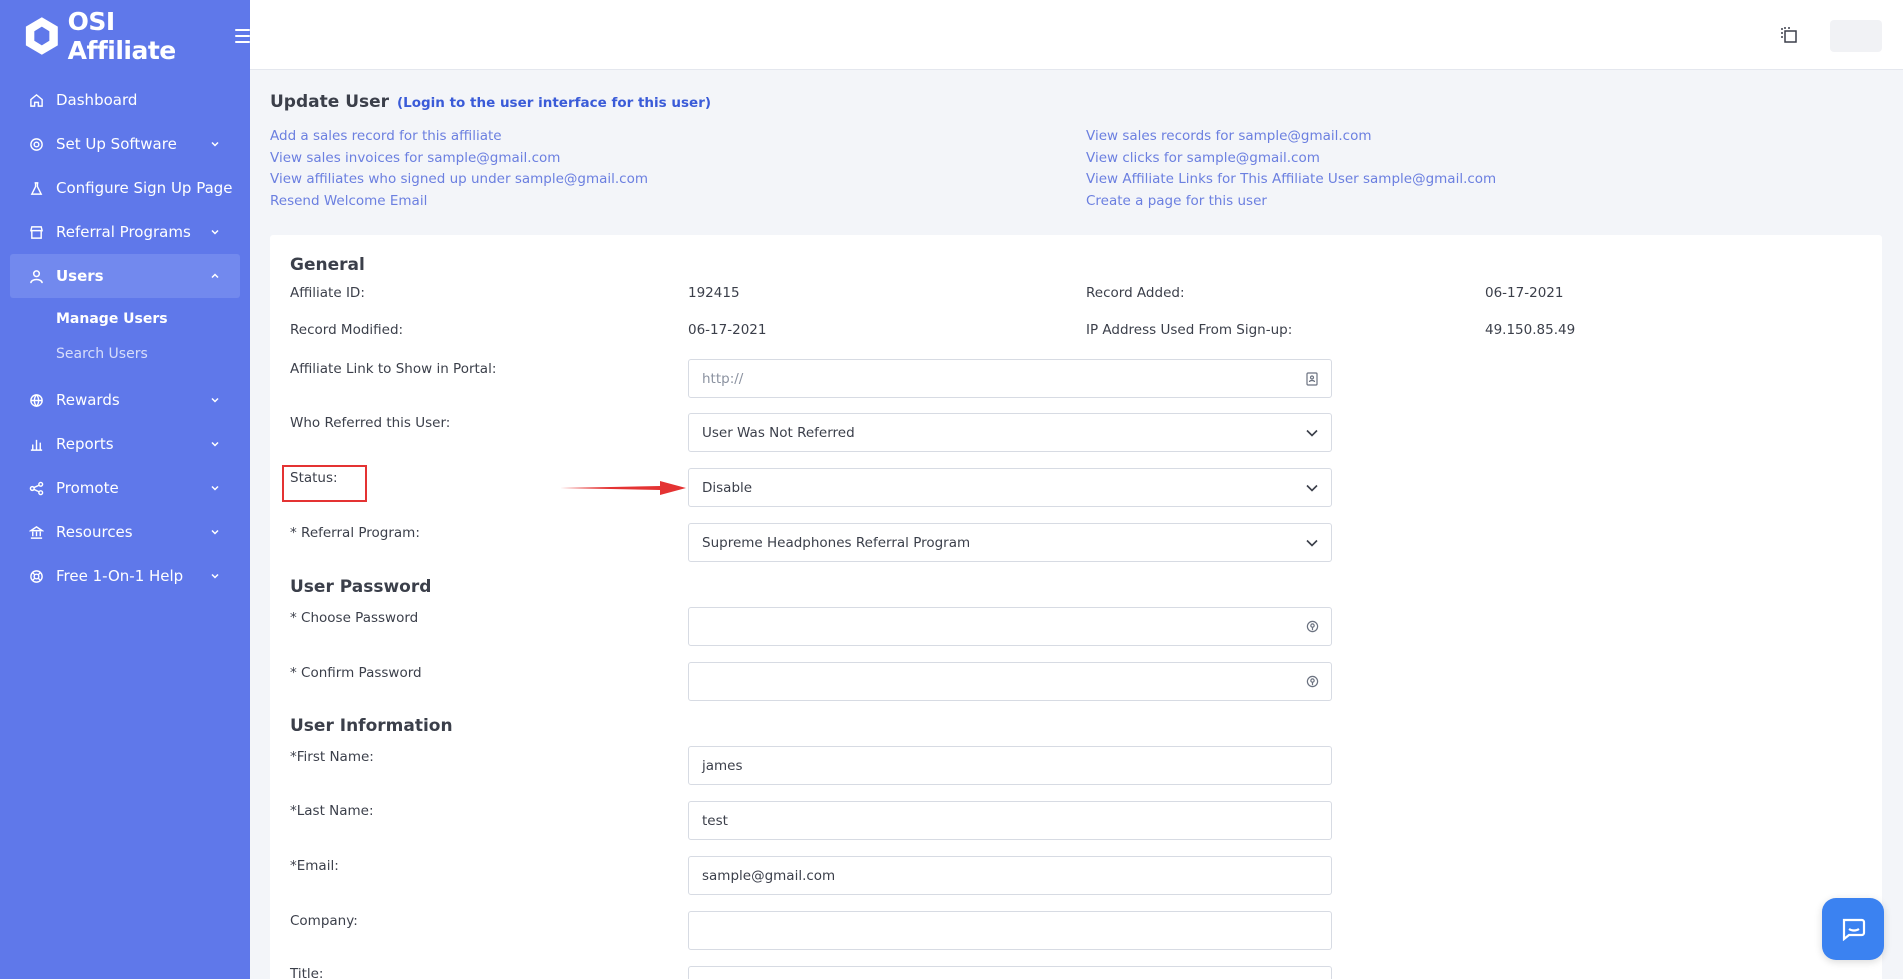 The height and width of the screenshot is (979, 1903). Describe the element at coordinates (459, 159) in the screenshot. I see `view-sales-invoices-link: View sales invoices for sample@gmail.com` at that location.